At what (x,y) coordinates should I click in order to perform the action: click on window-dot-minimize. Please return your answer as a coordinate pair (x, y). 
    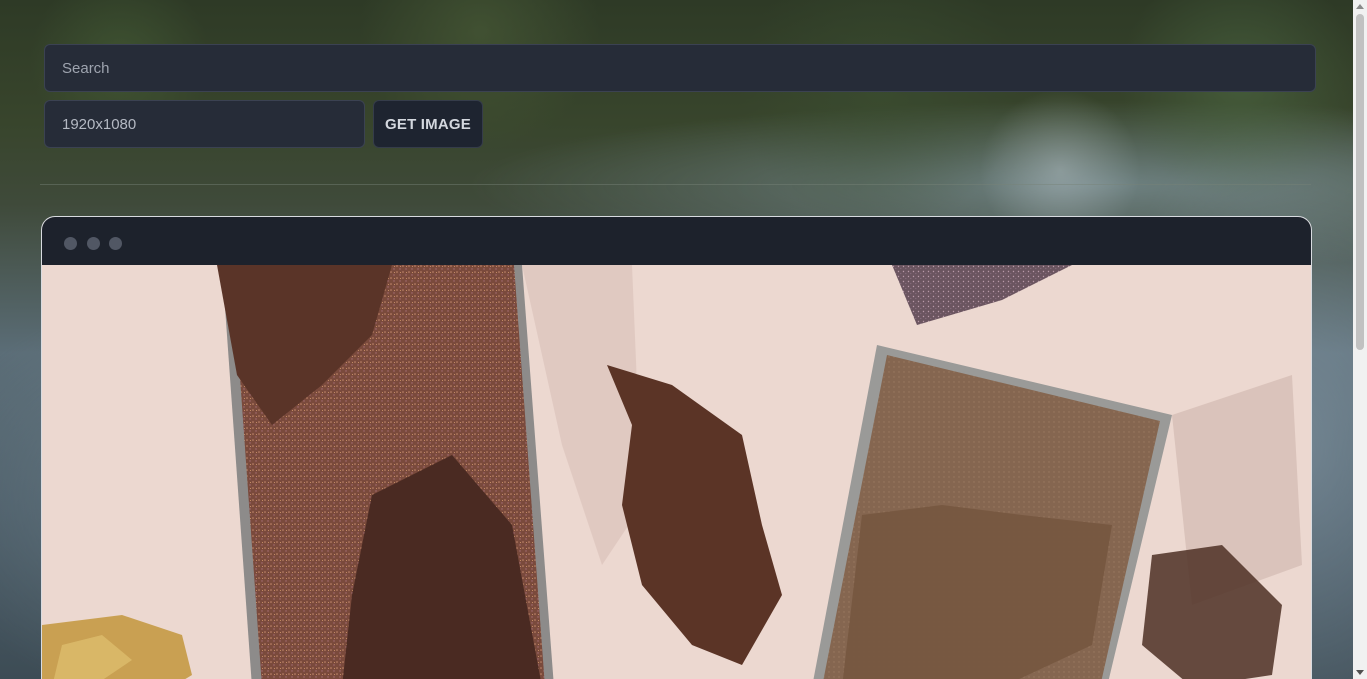
    Looking at the image, I should click on (93, 243).